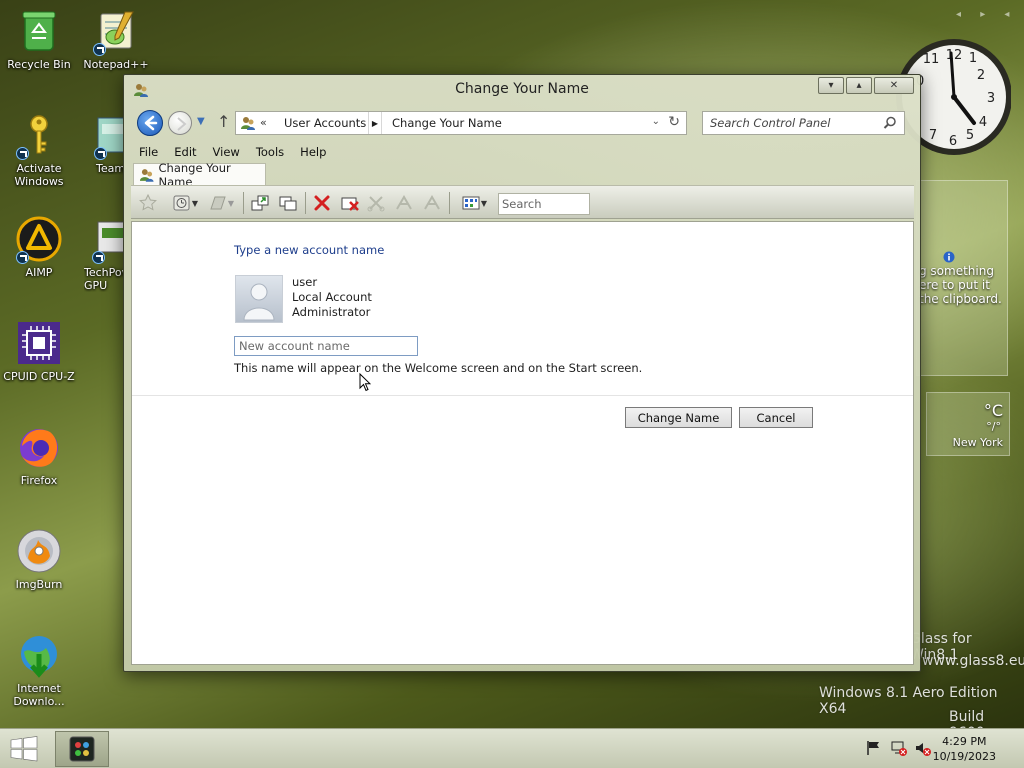 The height and width of the screenshot is (768, 1024). I want to click on clipboard-gadget: g something ere to put it the clipboard., so click(962, 278).